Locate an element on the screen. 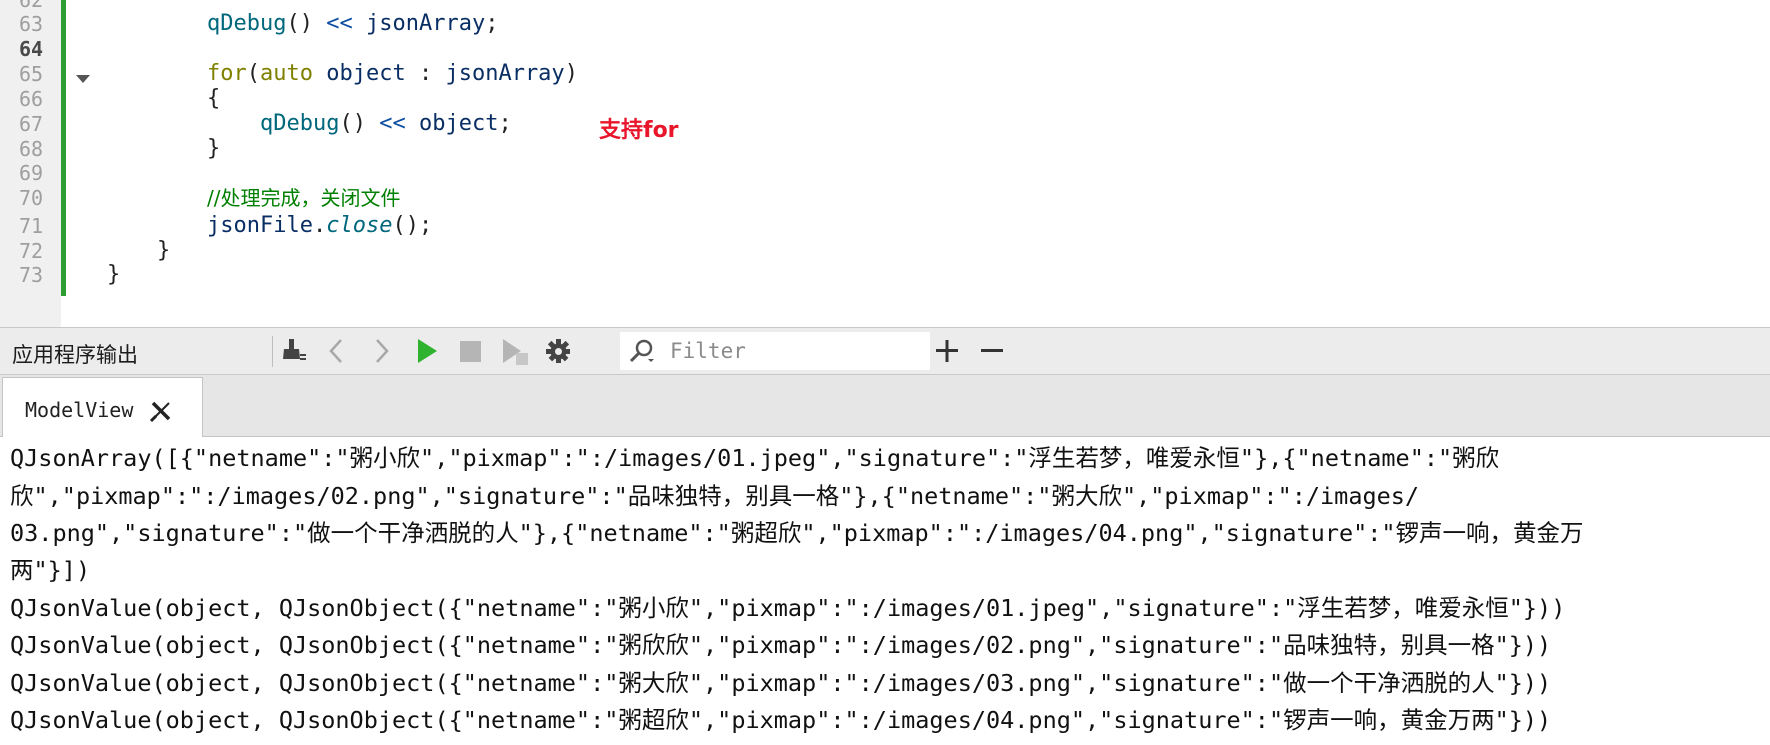 The height and width of the screenshot is (745, 1770). output-pane-toolbar: 应用程序输出 is located at coordinates (885, 351).